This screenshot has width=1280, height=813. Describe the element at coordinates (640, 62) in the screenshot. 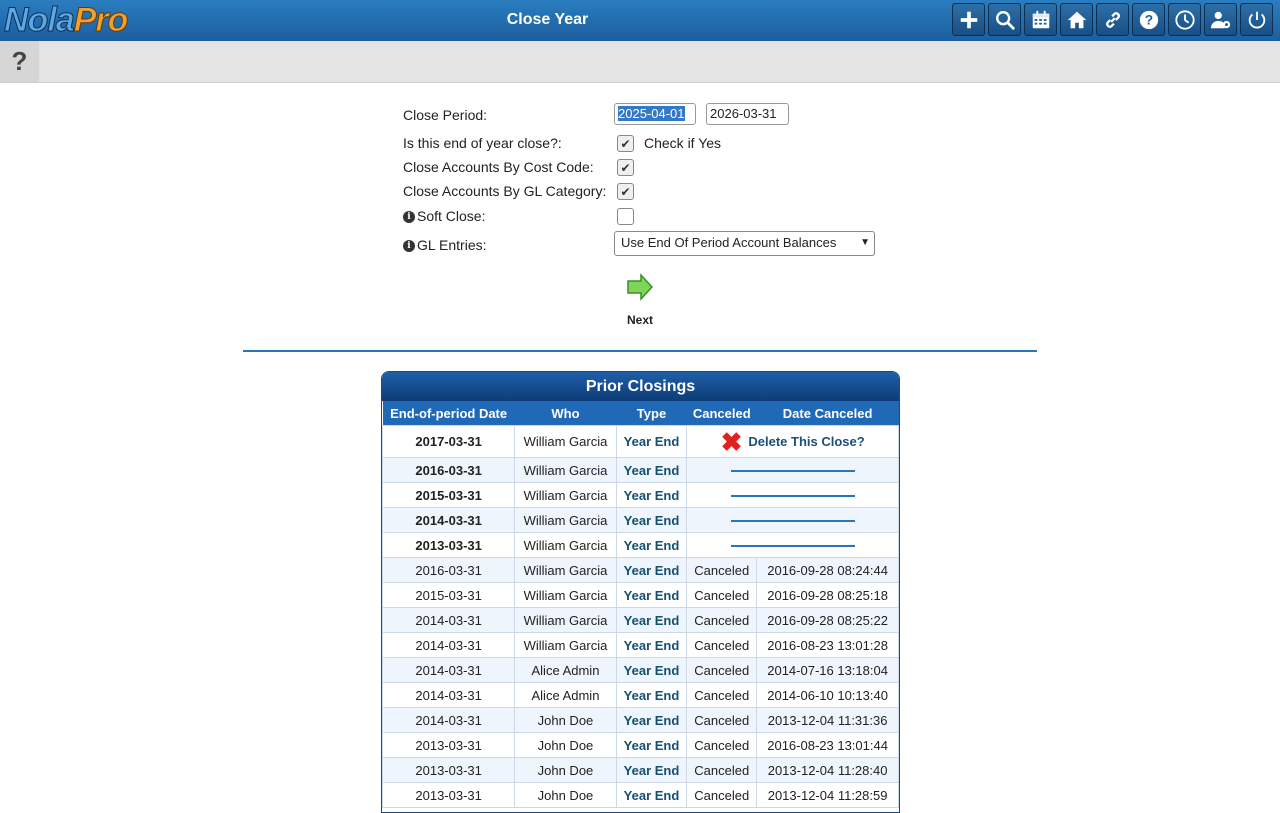

I see `secondary-toolbar: ?` at that location.